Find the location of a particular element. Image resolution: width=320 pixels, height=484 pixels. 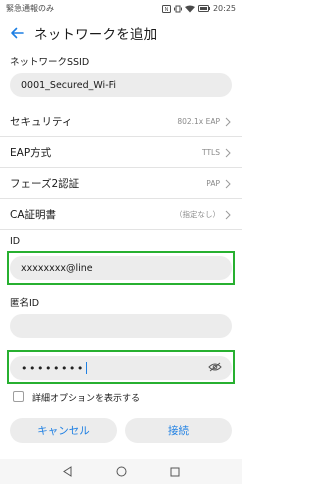

nav-home-icon is located at coordinates (121, 471).